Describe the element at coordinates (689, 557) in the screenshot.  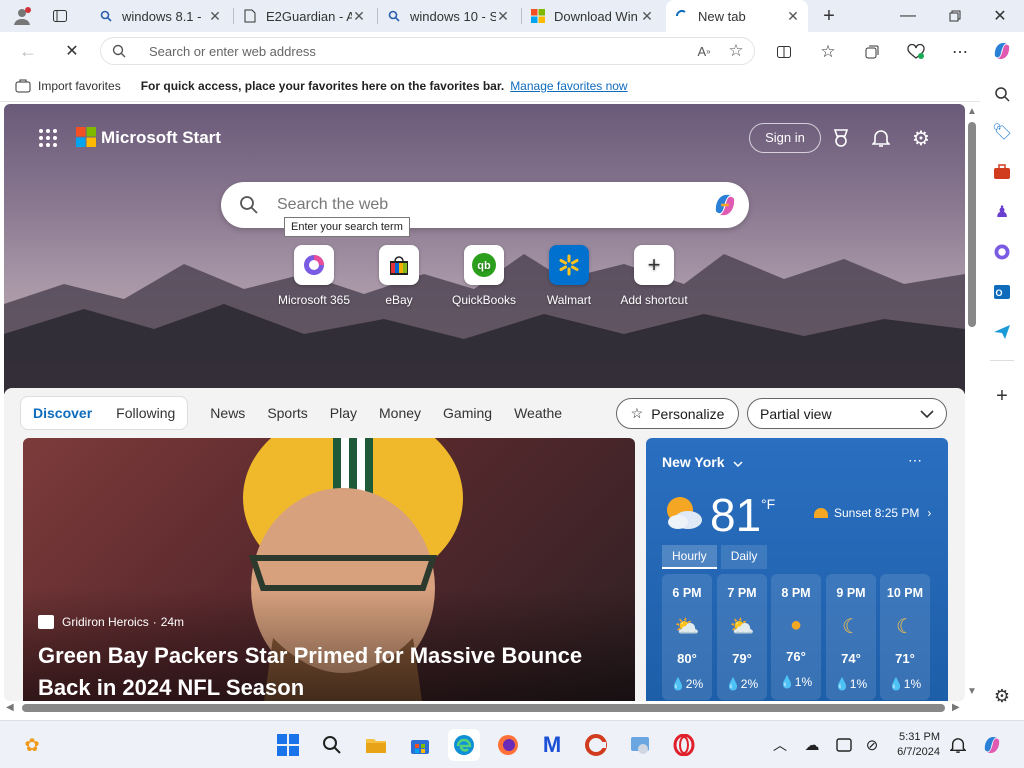
I see `tab-hourly: Hourly` at that location.